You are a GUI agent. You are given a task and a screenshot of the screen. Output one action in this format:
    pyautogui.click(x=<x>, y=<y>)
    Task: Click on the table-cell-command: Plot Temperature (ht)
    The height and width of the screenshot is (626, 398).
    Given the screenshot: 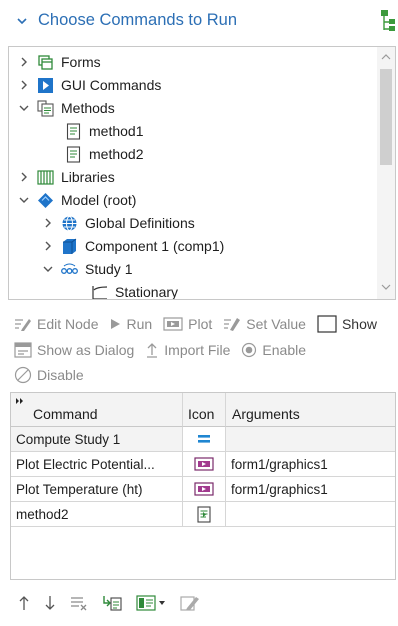 What is the action you would take?
    pyautogui.click(x=97, y=489)
    